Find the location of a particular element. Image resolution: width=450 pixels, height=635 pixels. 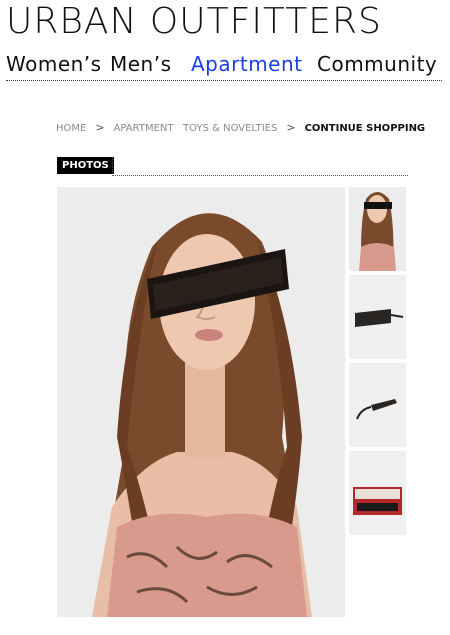

thumbnail-model is located at coordinates (377, 229).